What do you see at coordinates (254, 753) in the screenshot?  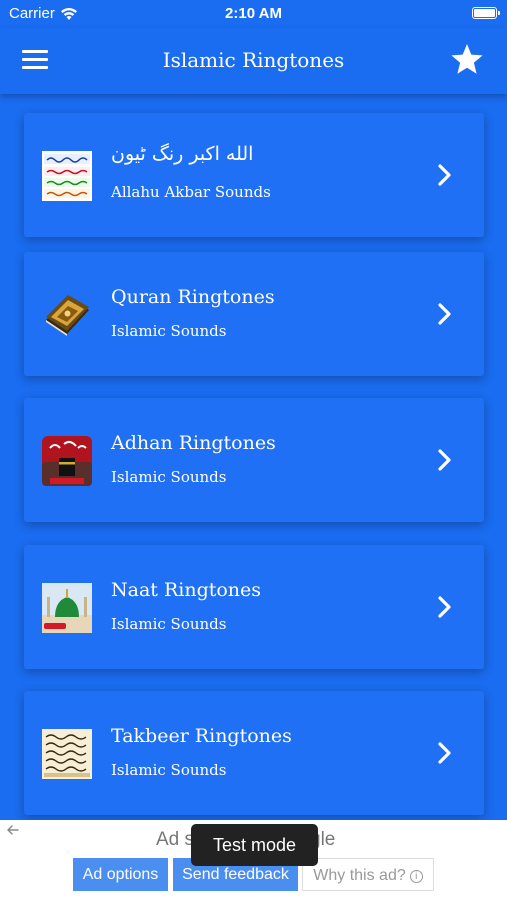 I see `card-takbeer: Takbeer Ringtones Islamic Sounds` at bounding box center [254, 753].